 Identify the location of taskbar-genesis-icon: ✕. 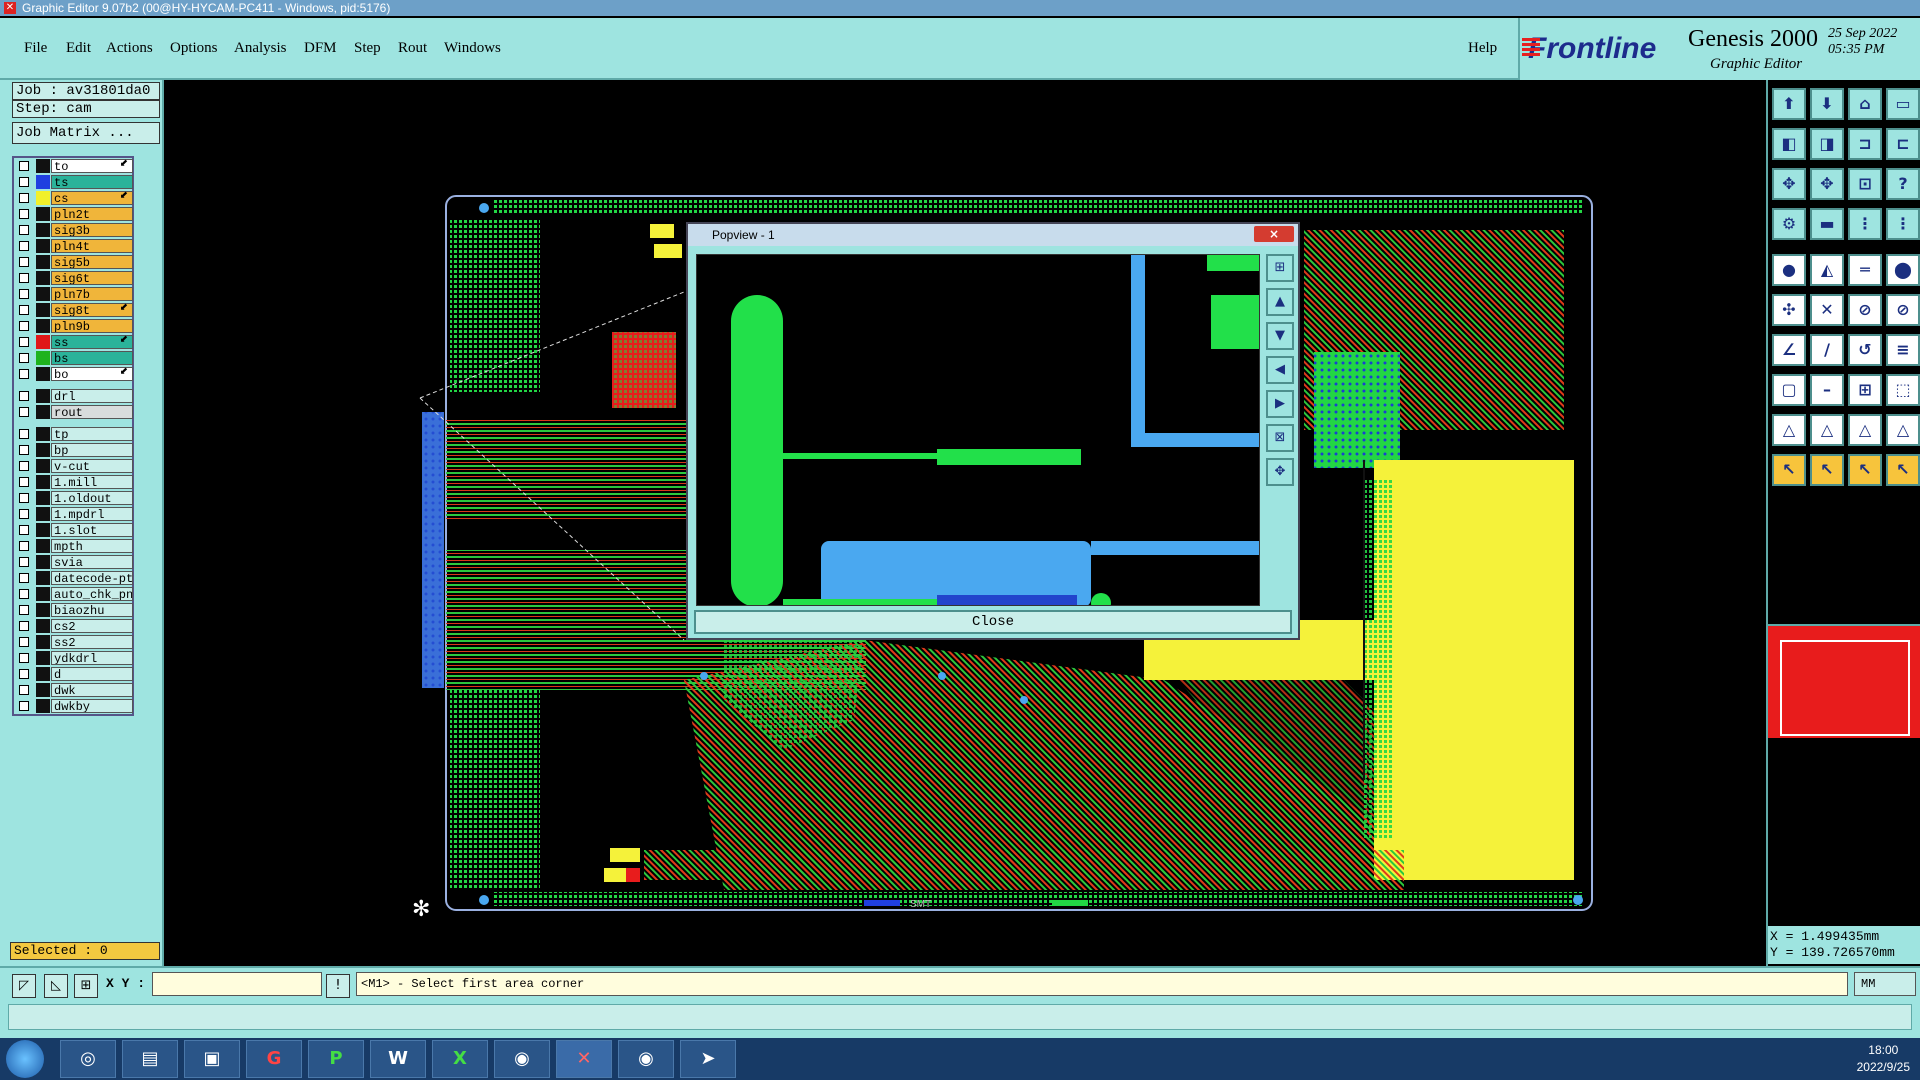
(584, 1059).